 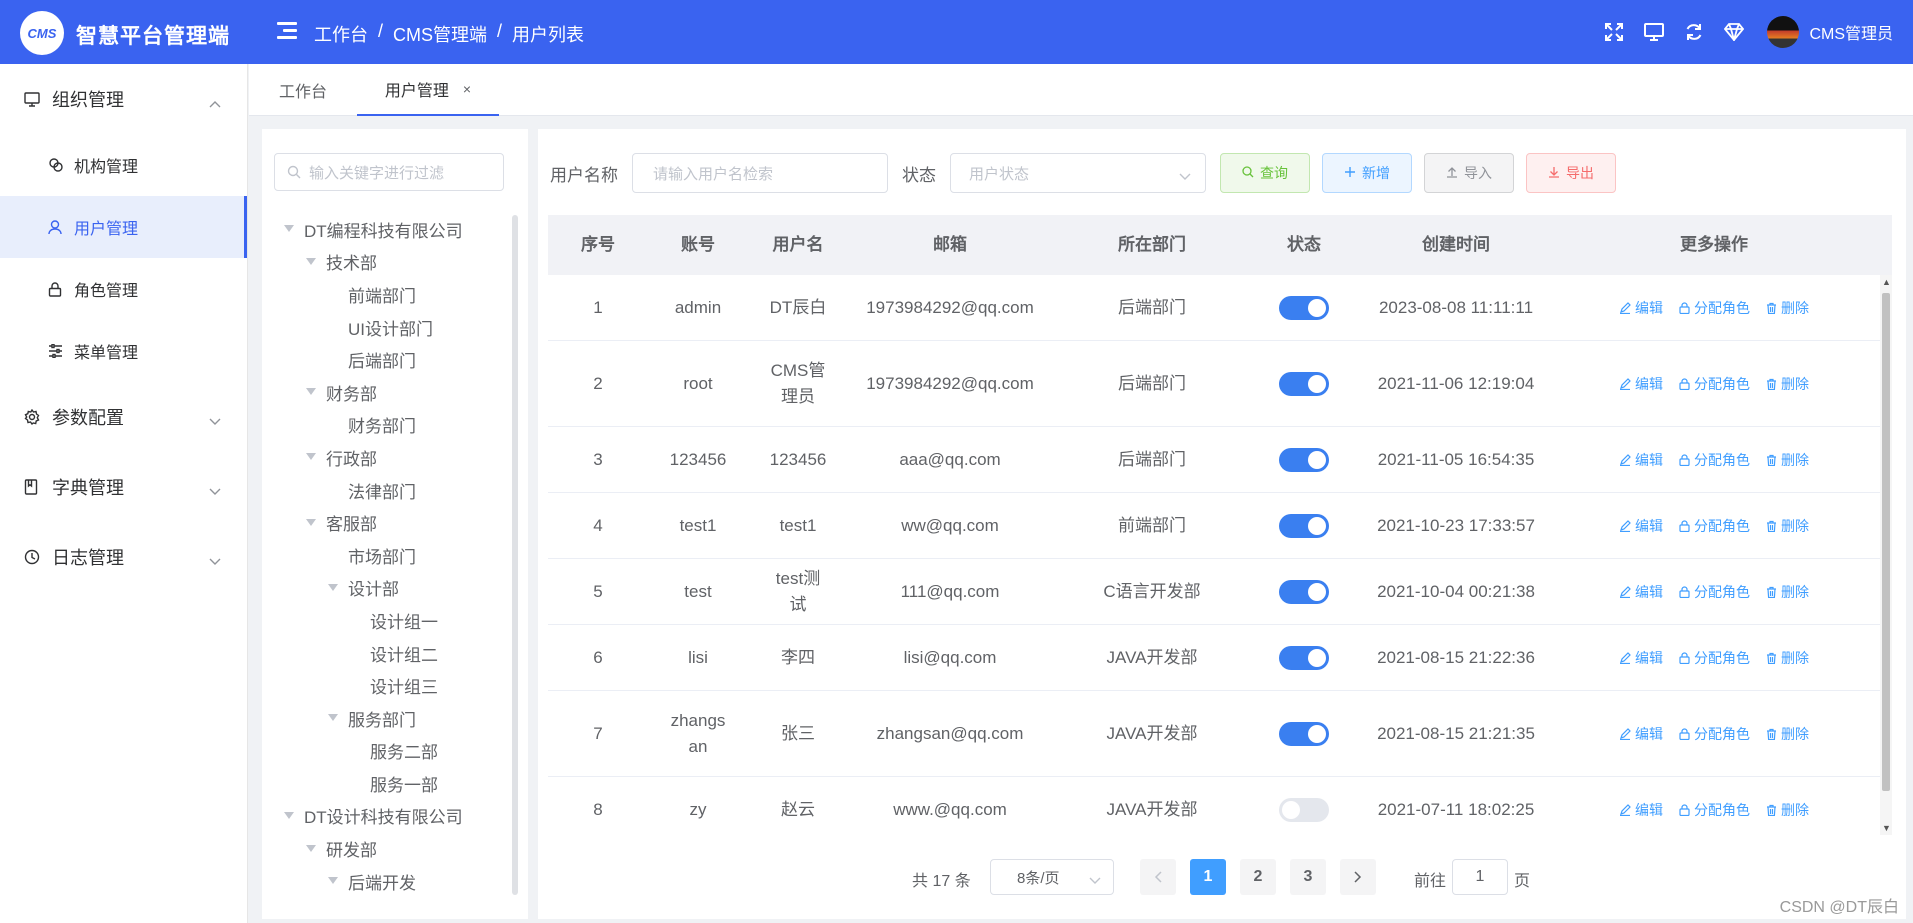 What do you see at coordinates (387, 359) in the screenshot?
I see `tree-node: 后端部门` at bounding box center [387, 359].